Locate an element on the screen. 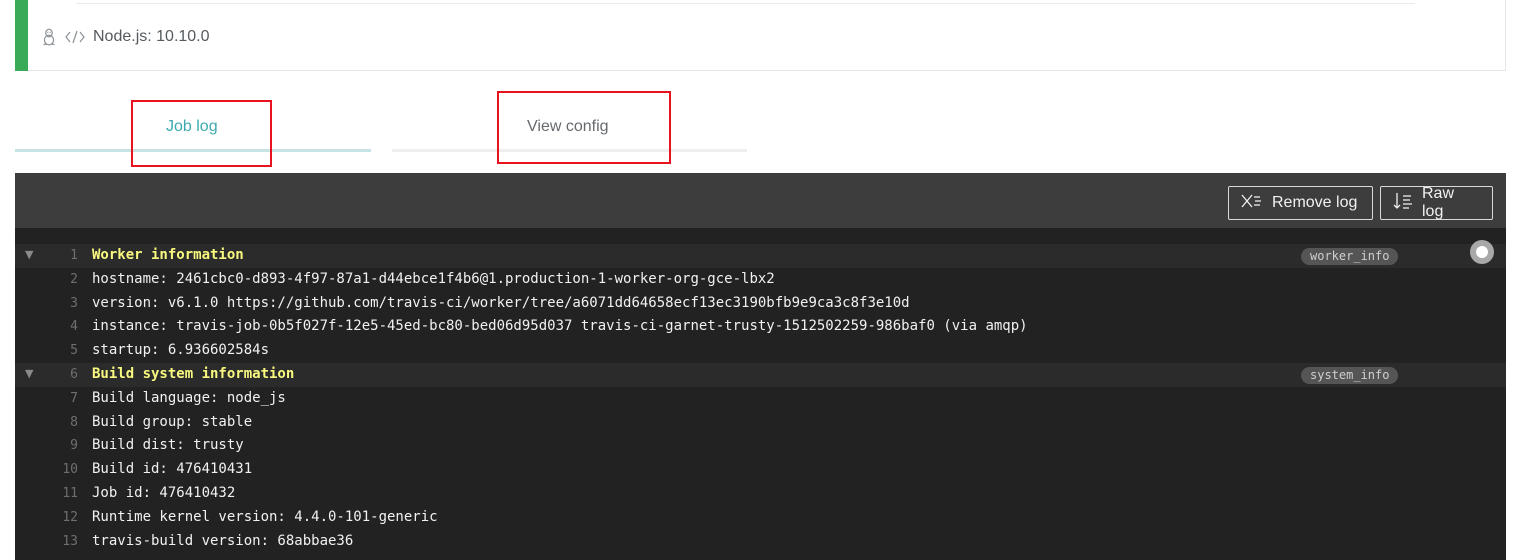 This screenshot has width=1520, height=560. raw-log-icon is located at coordinates (1403, 203).